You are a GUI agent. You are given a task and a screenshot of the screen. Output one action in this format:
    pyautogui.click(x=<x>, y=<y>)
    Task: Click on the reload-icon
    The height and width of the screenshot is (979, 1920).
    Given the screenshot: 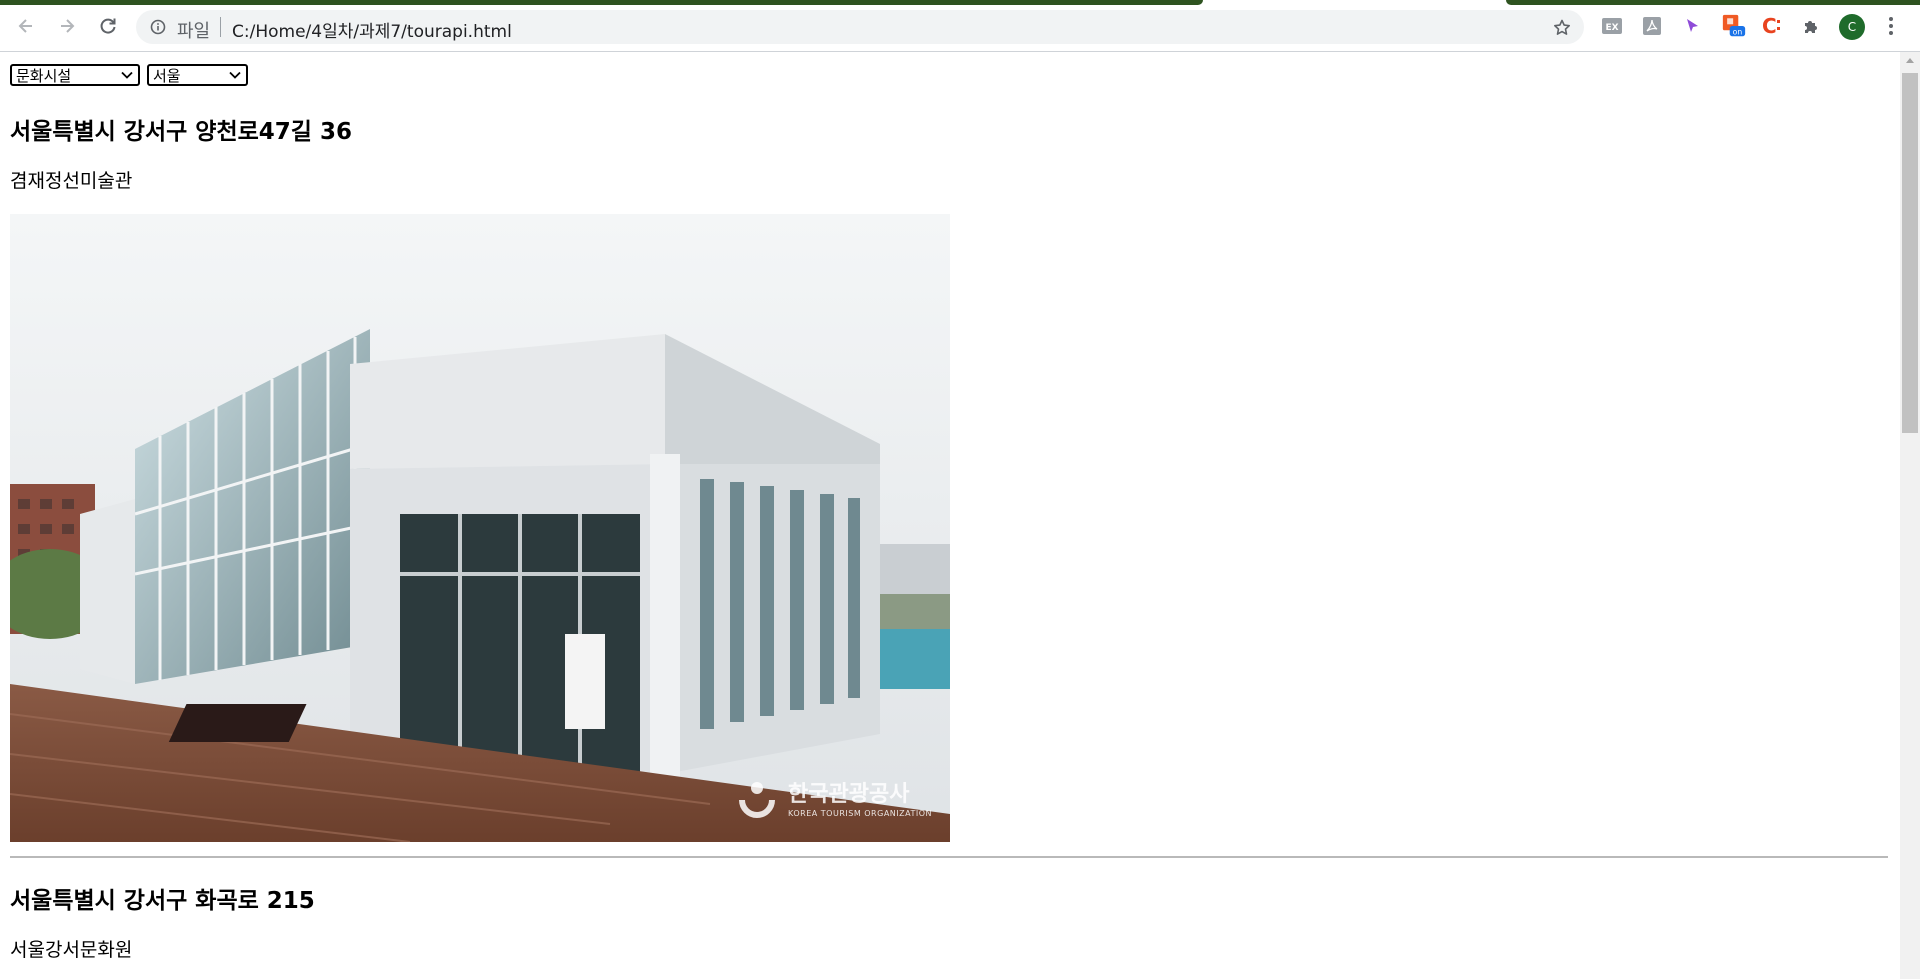 What is the action you would take?
    pyautogui.click(x=108, y=26)
    